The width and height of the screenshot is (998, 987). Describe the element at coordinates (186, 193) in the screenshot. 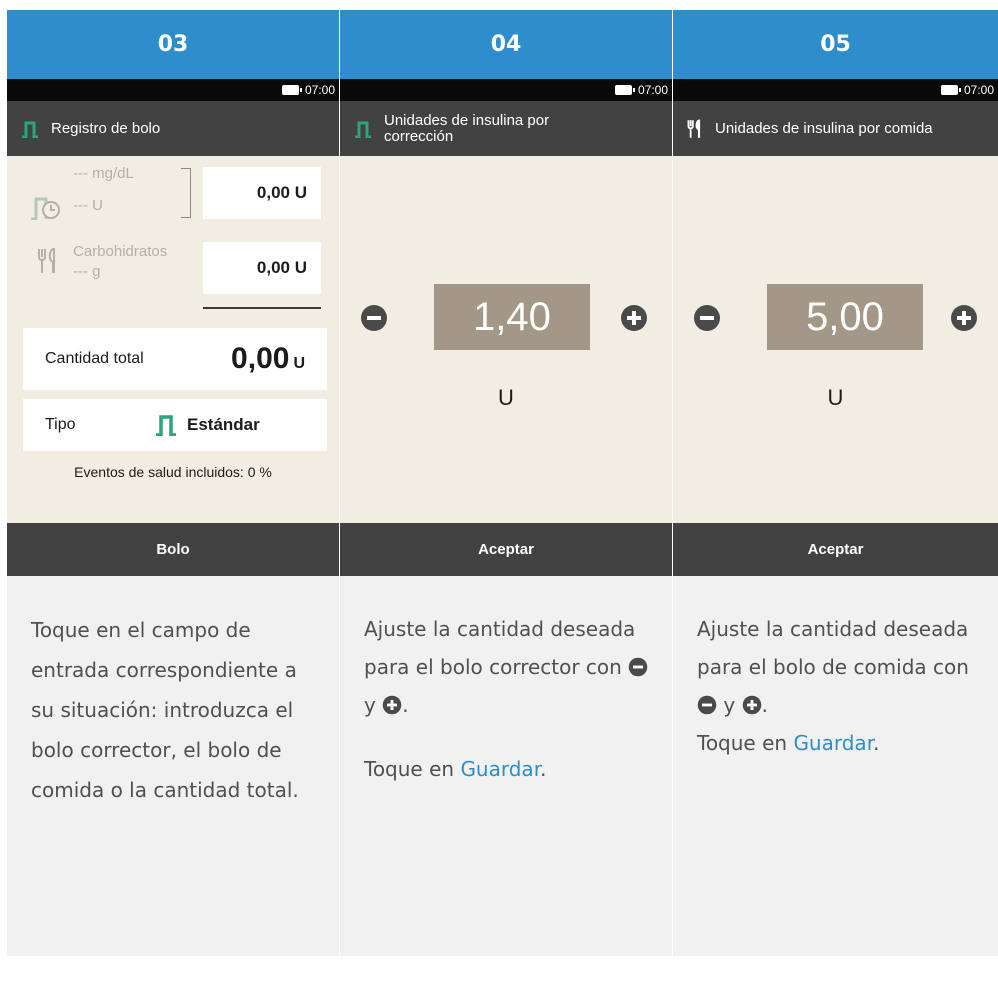

I see `correction-bracket` at that location.